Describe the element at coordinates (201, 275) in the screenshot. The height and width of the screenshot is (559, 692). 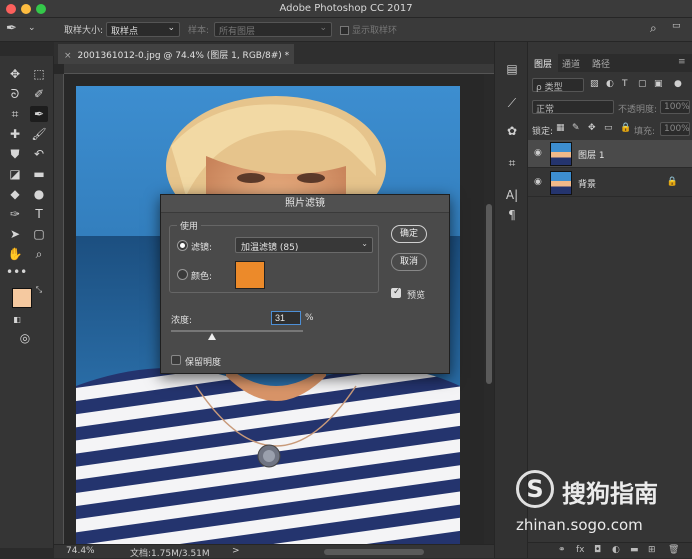
I see `color-option-label: 颜色:` at that location.